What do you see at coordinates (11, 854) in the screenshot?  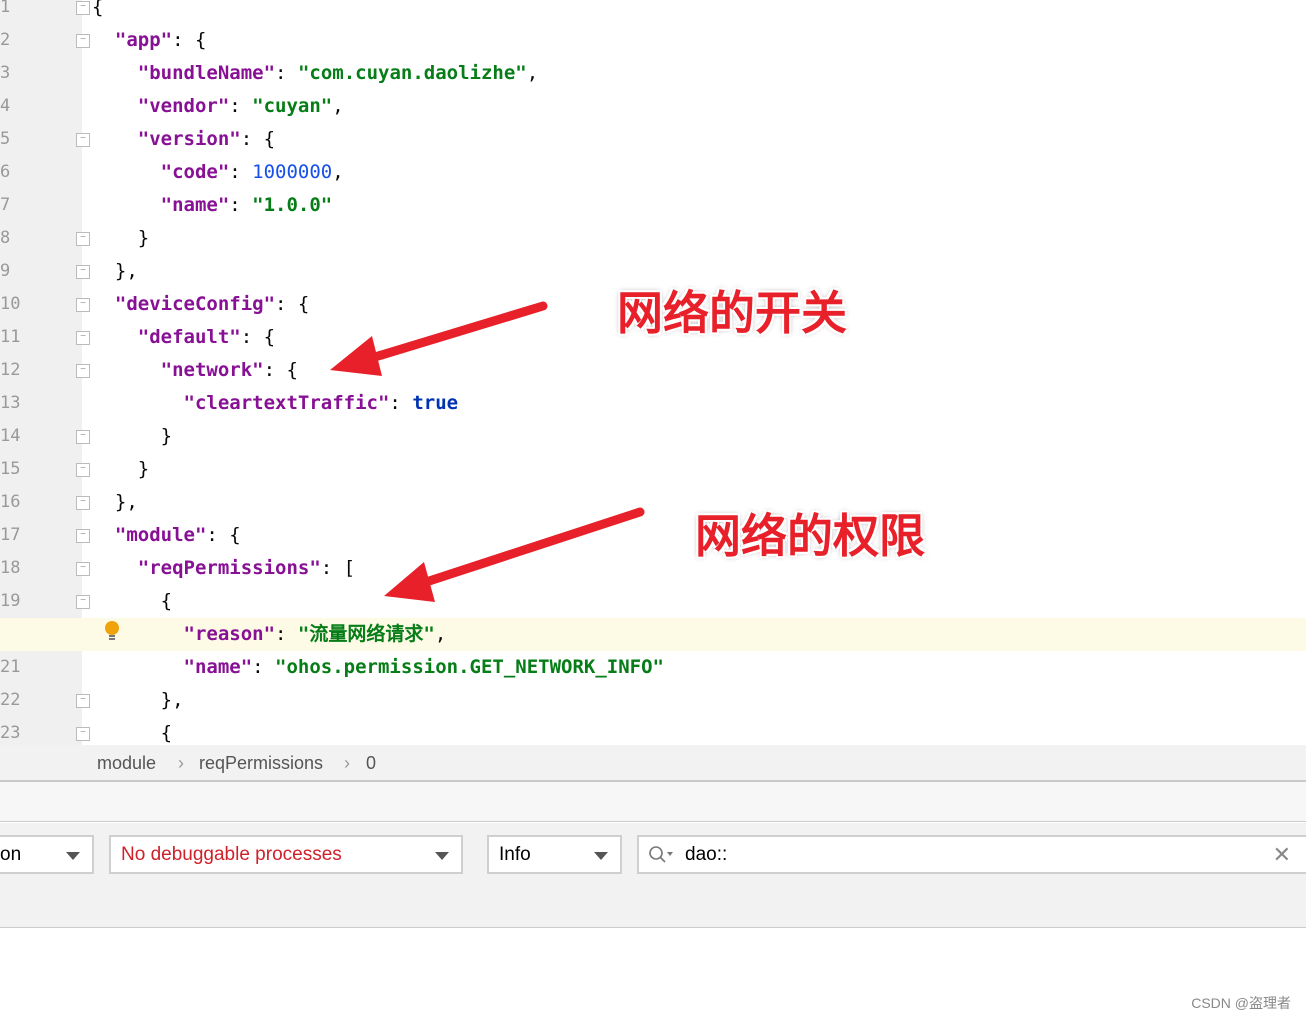 I see `device-select-value: on` at bounding box center [11, 854].